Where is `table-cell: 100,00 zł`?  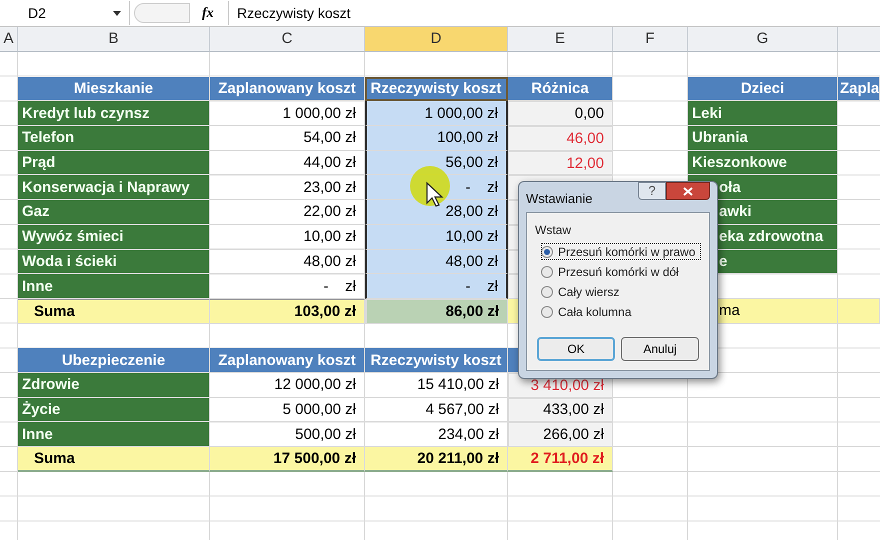 table-cell: 100,00 zł is located at coordinates (436, 138).